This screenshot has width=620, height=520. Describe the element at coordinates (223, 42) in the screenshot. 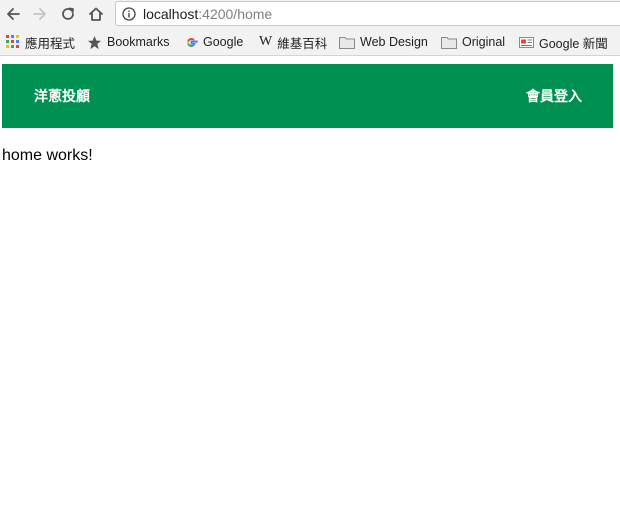

I see `bookmark-label: Google` at that location.